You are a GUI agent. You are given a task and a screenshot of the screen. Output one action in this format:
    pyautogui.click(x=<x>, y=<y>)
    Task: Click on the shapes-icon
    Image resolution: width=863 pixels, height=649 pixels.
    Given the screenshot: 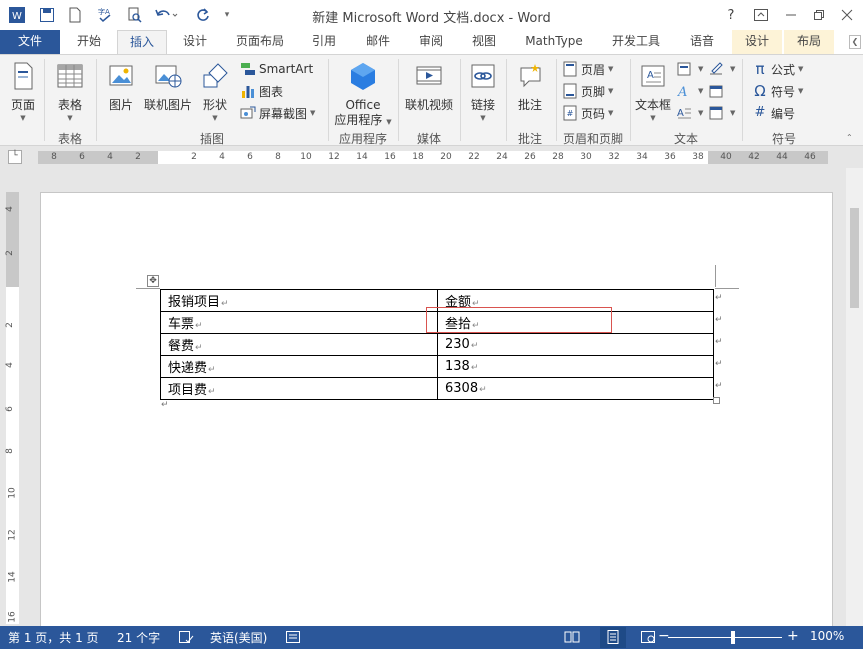 What is the action you would take?
    pyautogui.click(x=215, y=75)
    